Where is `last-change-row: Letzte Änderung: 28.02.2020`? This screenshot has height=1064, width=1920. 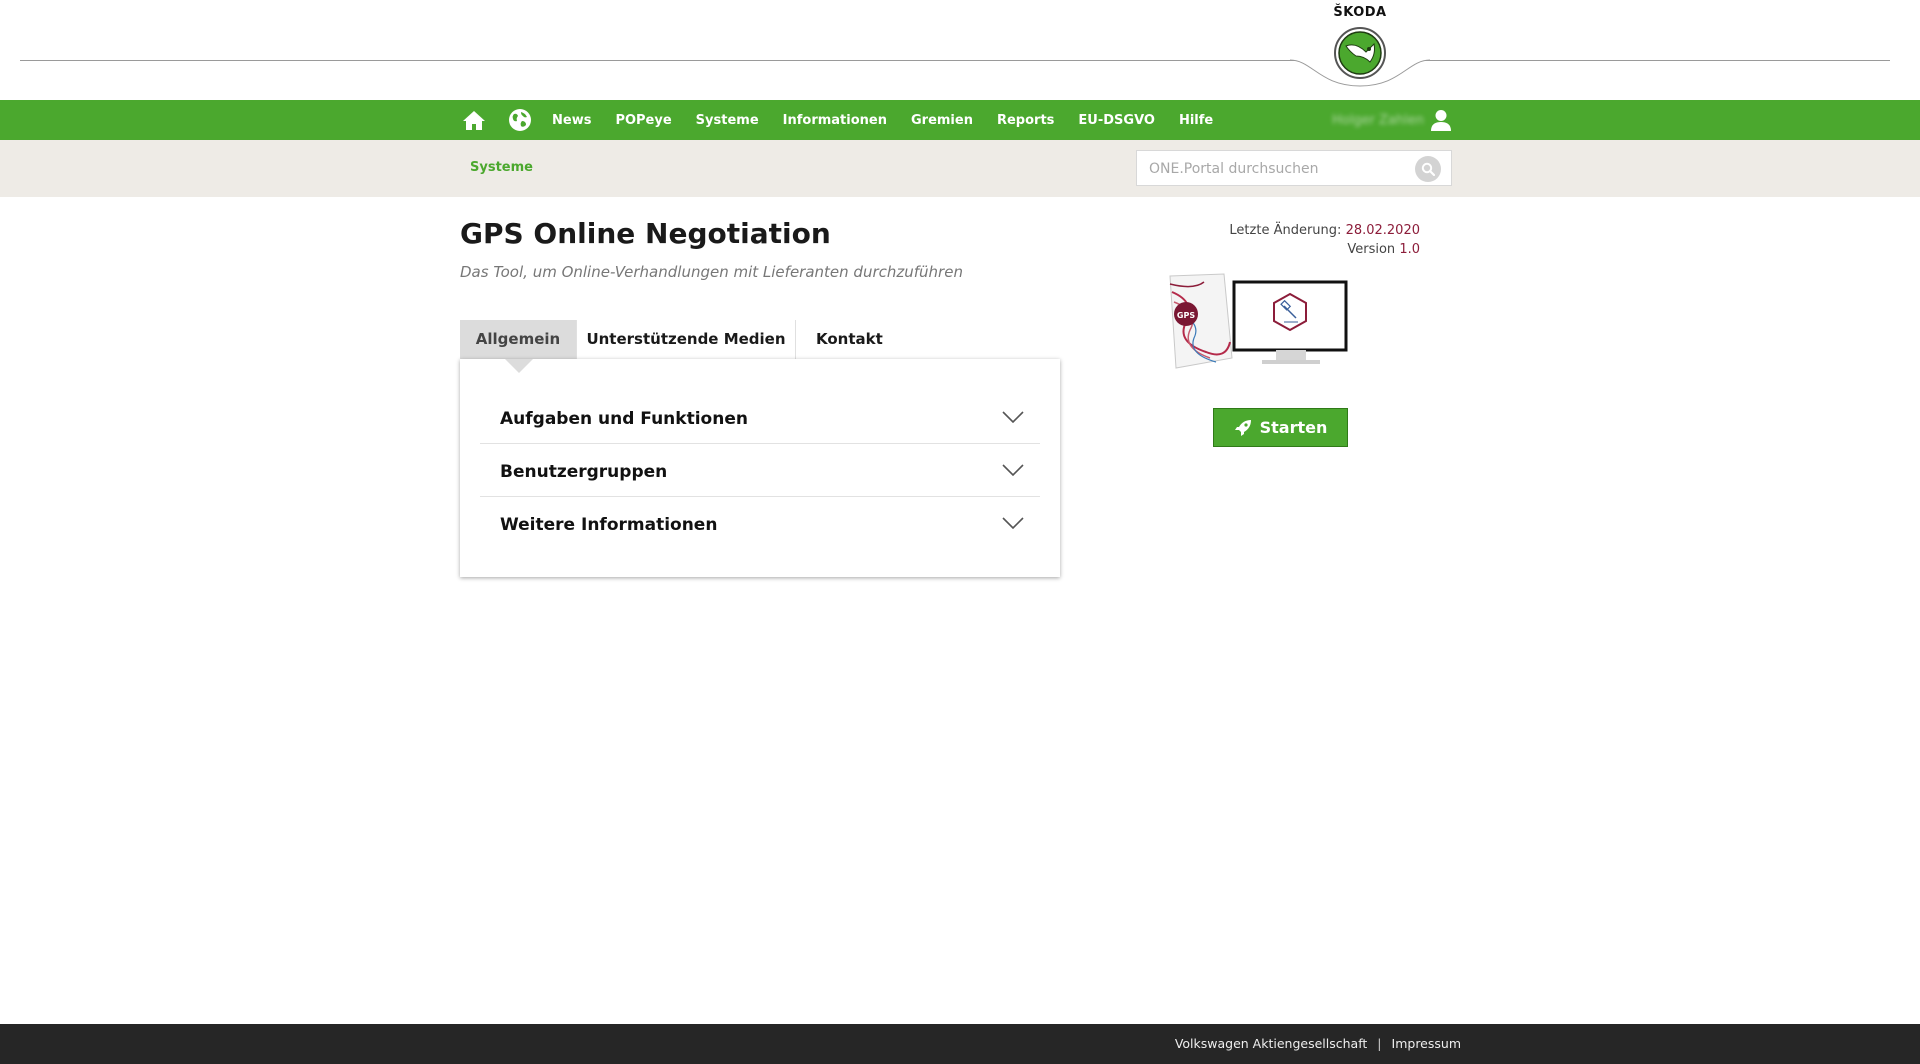 last-change-row: Letzte Änderung: 28.02.2020 is located at coordinates (1324, 230).